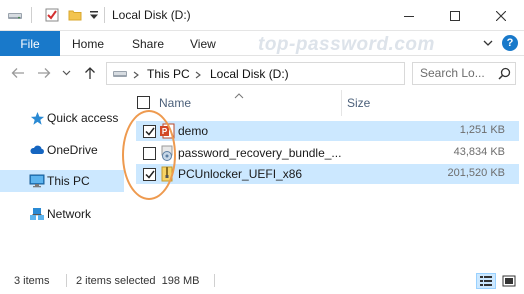  What do you see at coordinates (32, 281) in the screenshot?
I see `item-count: 3 items` at bounding box center [32, 281].